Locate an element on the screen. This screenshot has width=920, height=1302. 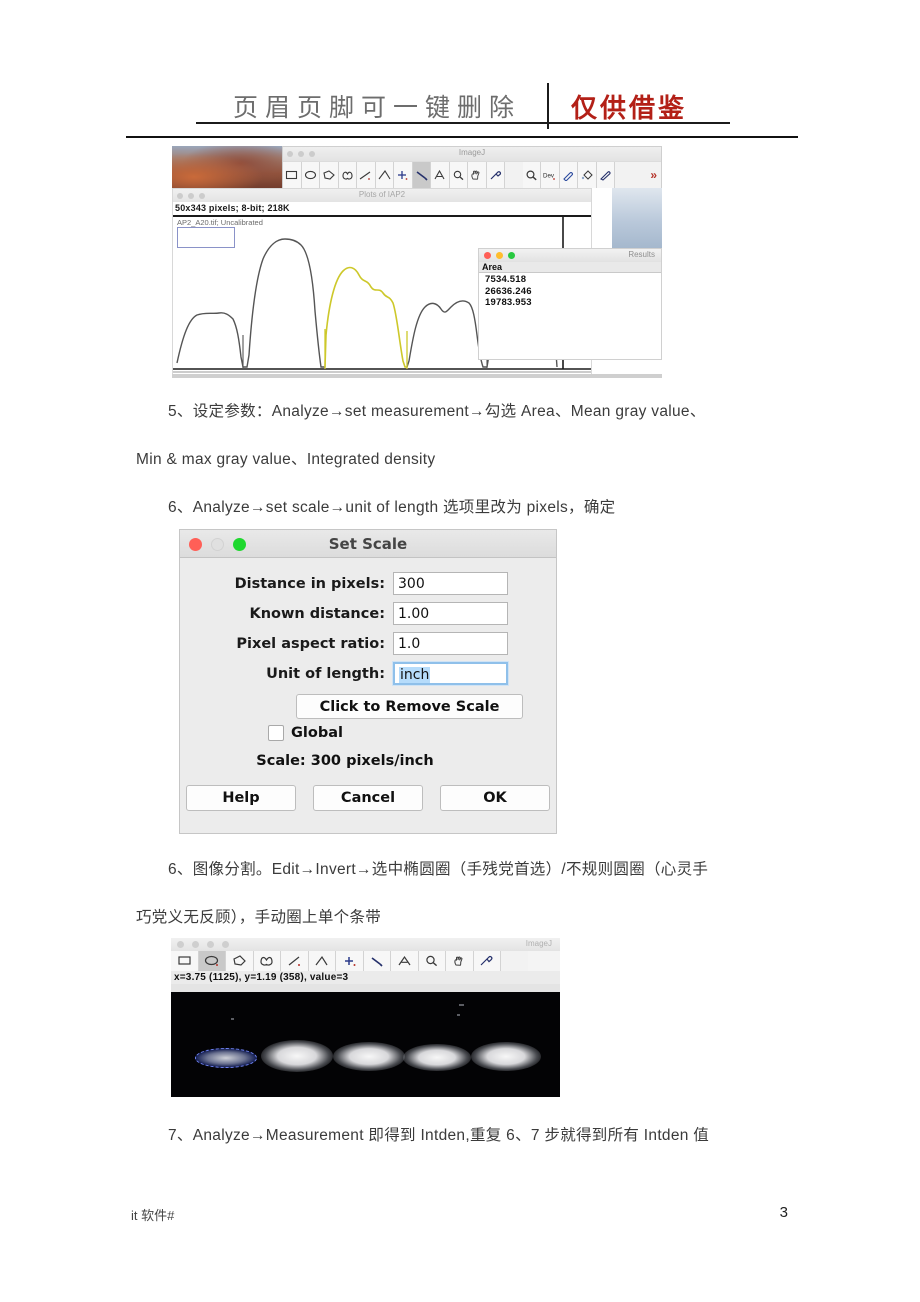
table-row: 19783.953 is located at coordinates (508, 302).